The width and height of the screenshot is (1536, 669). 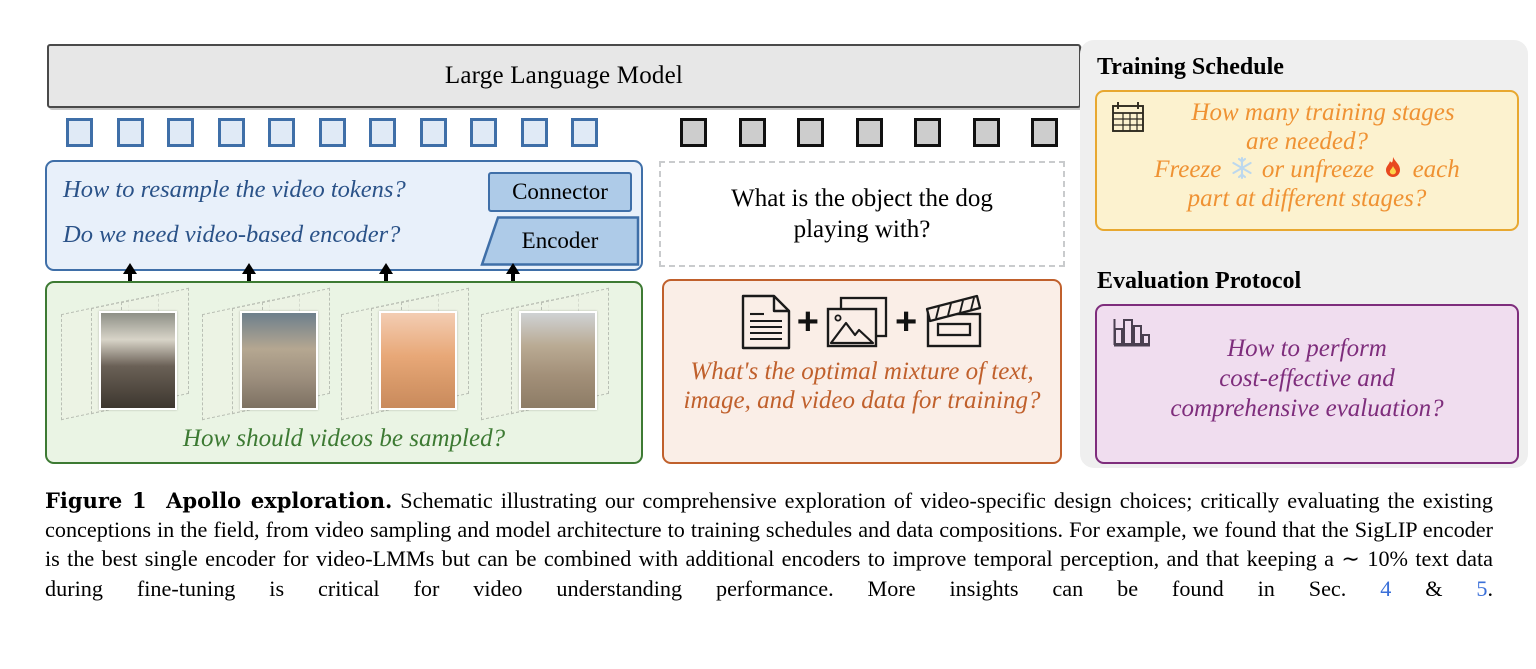 I want to click on caption-amp: &, so click(x=1434, y=588).